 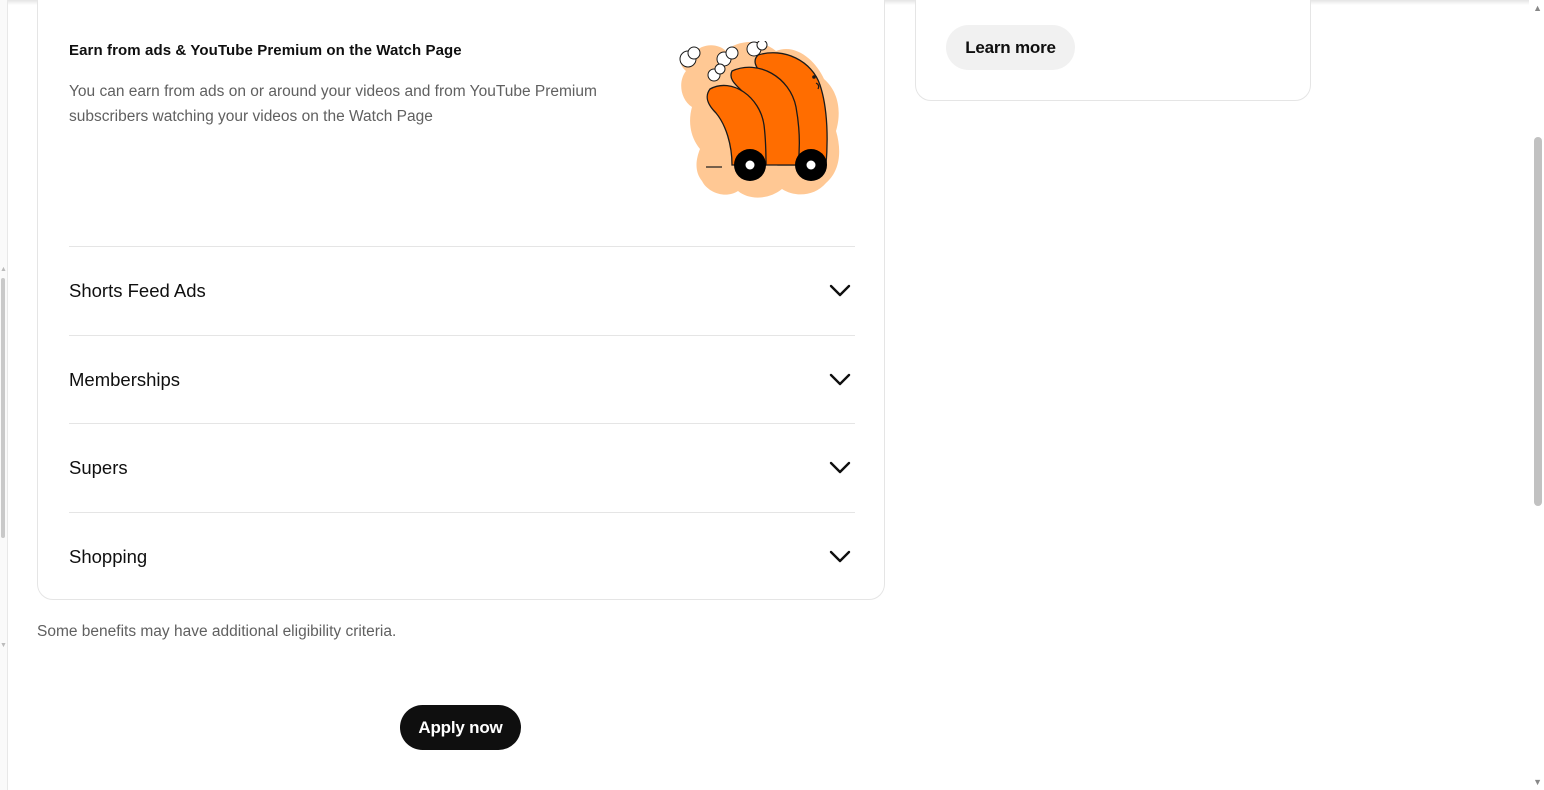 What do you see at coordinates (462, 467) in the screenshot?
I see `accordion-item-supers: Supers` at bounding box center [462, 467].